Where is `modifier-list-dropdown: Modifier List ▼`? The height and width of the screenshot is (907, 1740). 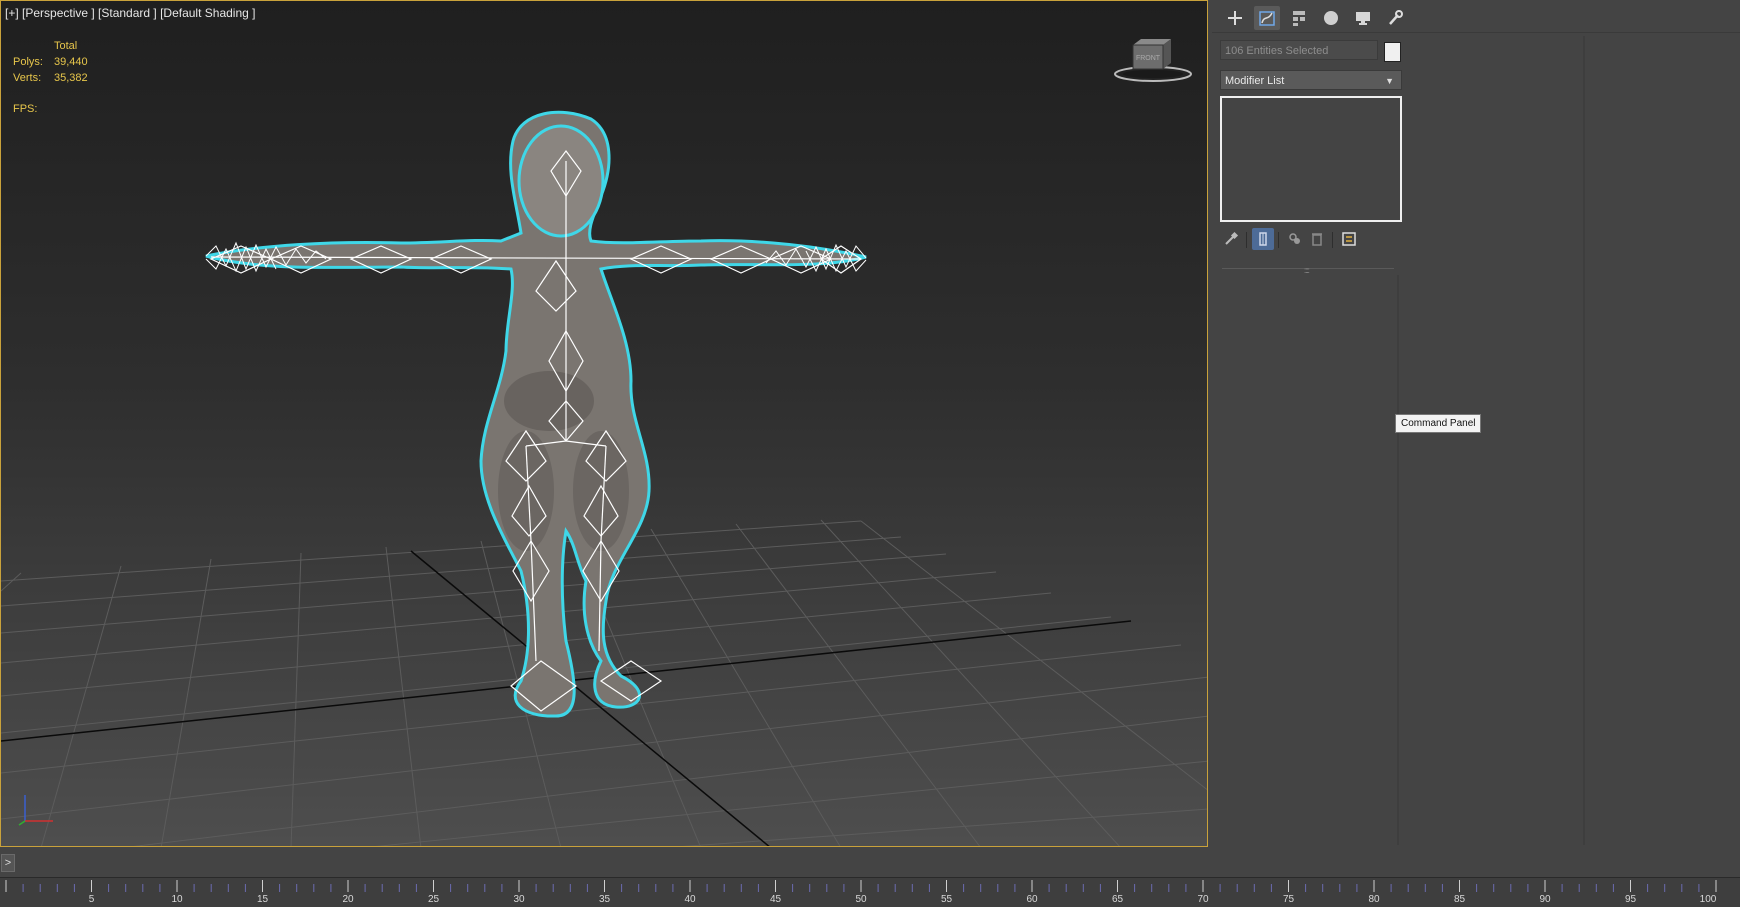 modifier-list-dropdown: Modifier List ▼ is located at coordinates (1311, 80).